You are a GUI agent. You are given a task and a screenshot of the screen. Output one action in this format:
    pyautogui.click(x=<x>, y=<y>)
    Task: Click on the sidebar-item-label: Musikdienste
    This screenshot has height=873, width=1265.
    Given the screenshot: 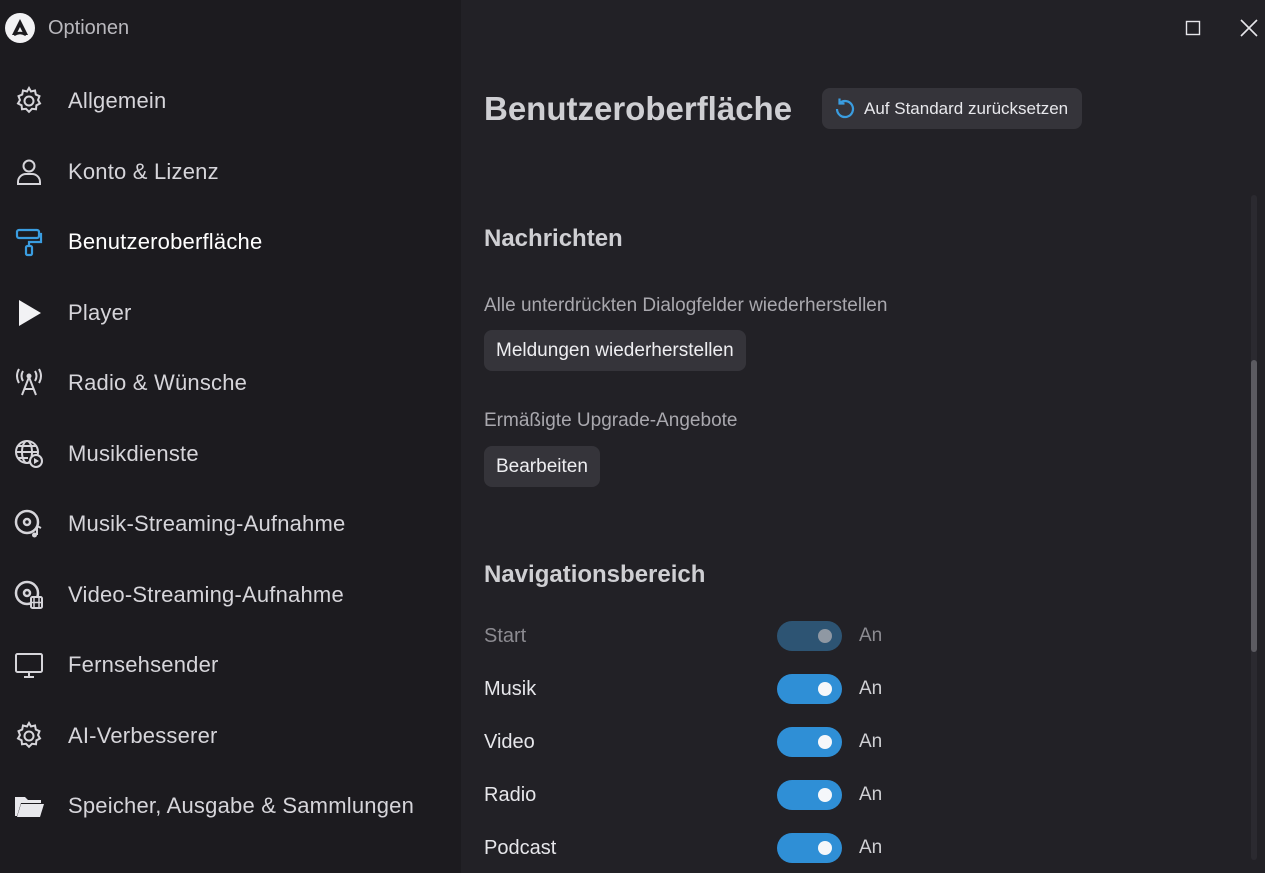 What is the action you would take?
    pyautogui.click(x=133, y=453)
    